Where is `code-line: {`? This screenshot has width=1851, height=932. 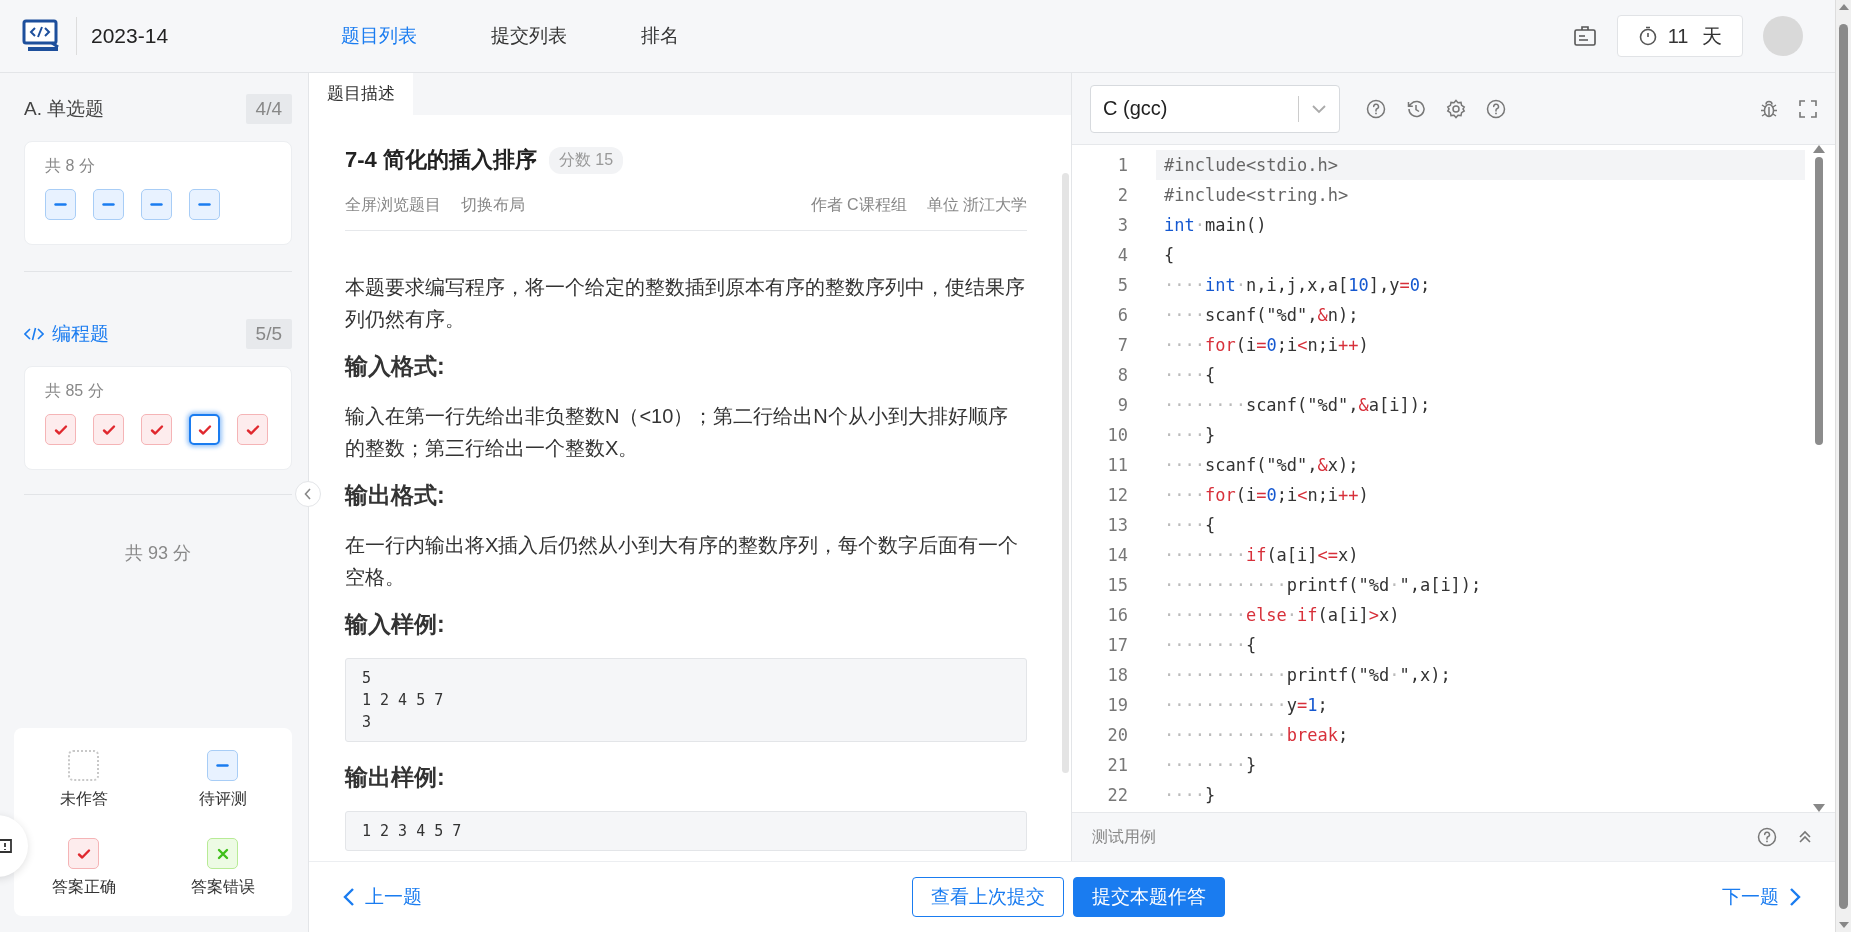 code-line: { is located at coordinates (1169, 255).